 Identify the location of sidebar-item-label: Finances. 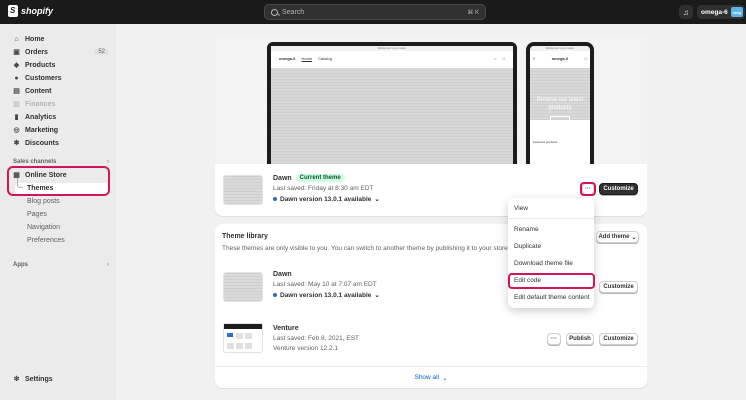
(40, 104).